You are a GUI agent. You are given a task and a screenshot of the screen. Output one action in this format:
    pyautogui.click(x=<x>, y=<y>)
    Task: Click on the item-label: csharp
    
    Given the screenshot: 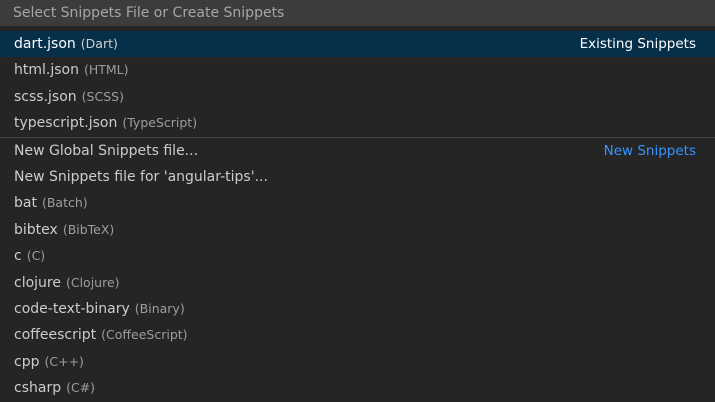 What is the action you would take?
    pyautogui.click(x=38, y=388)
    